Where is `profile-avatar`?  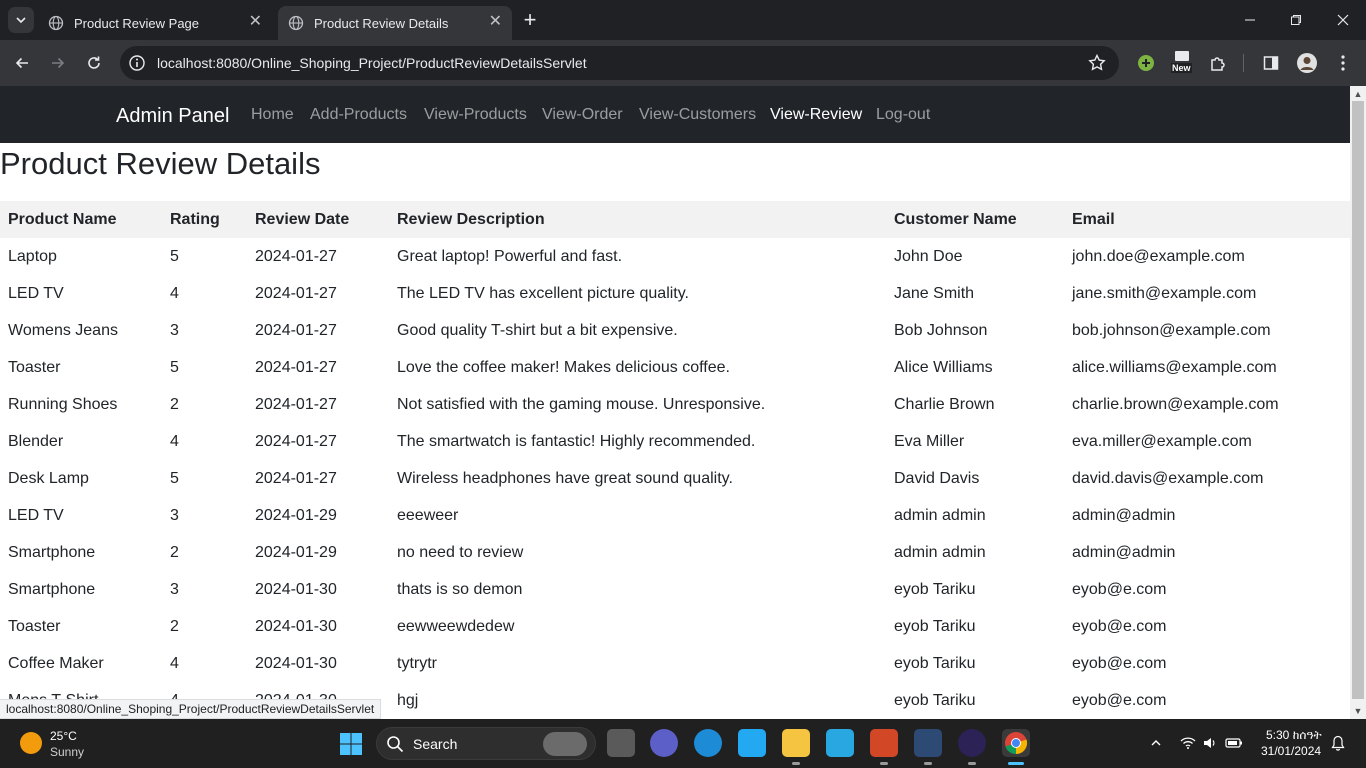
profile-avatar is located at coordinates (1307, 63).